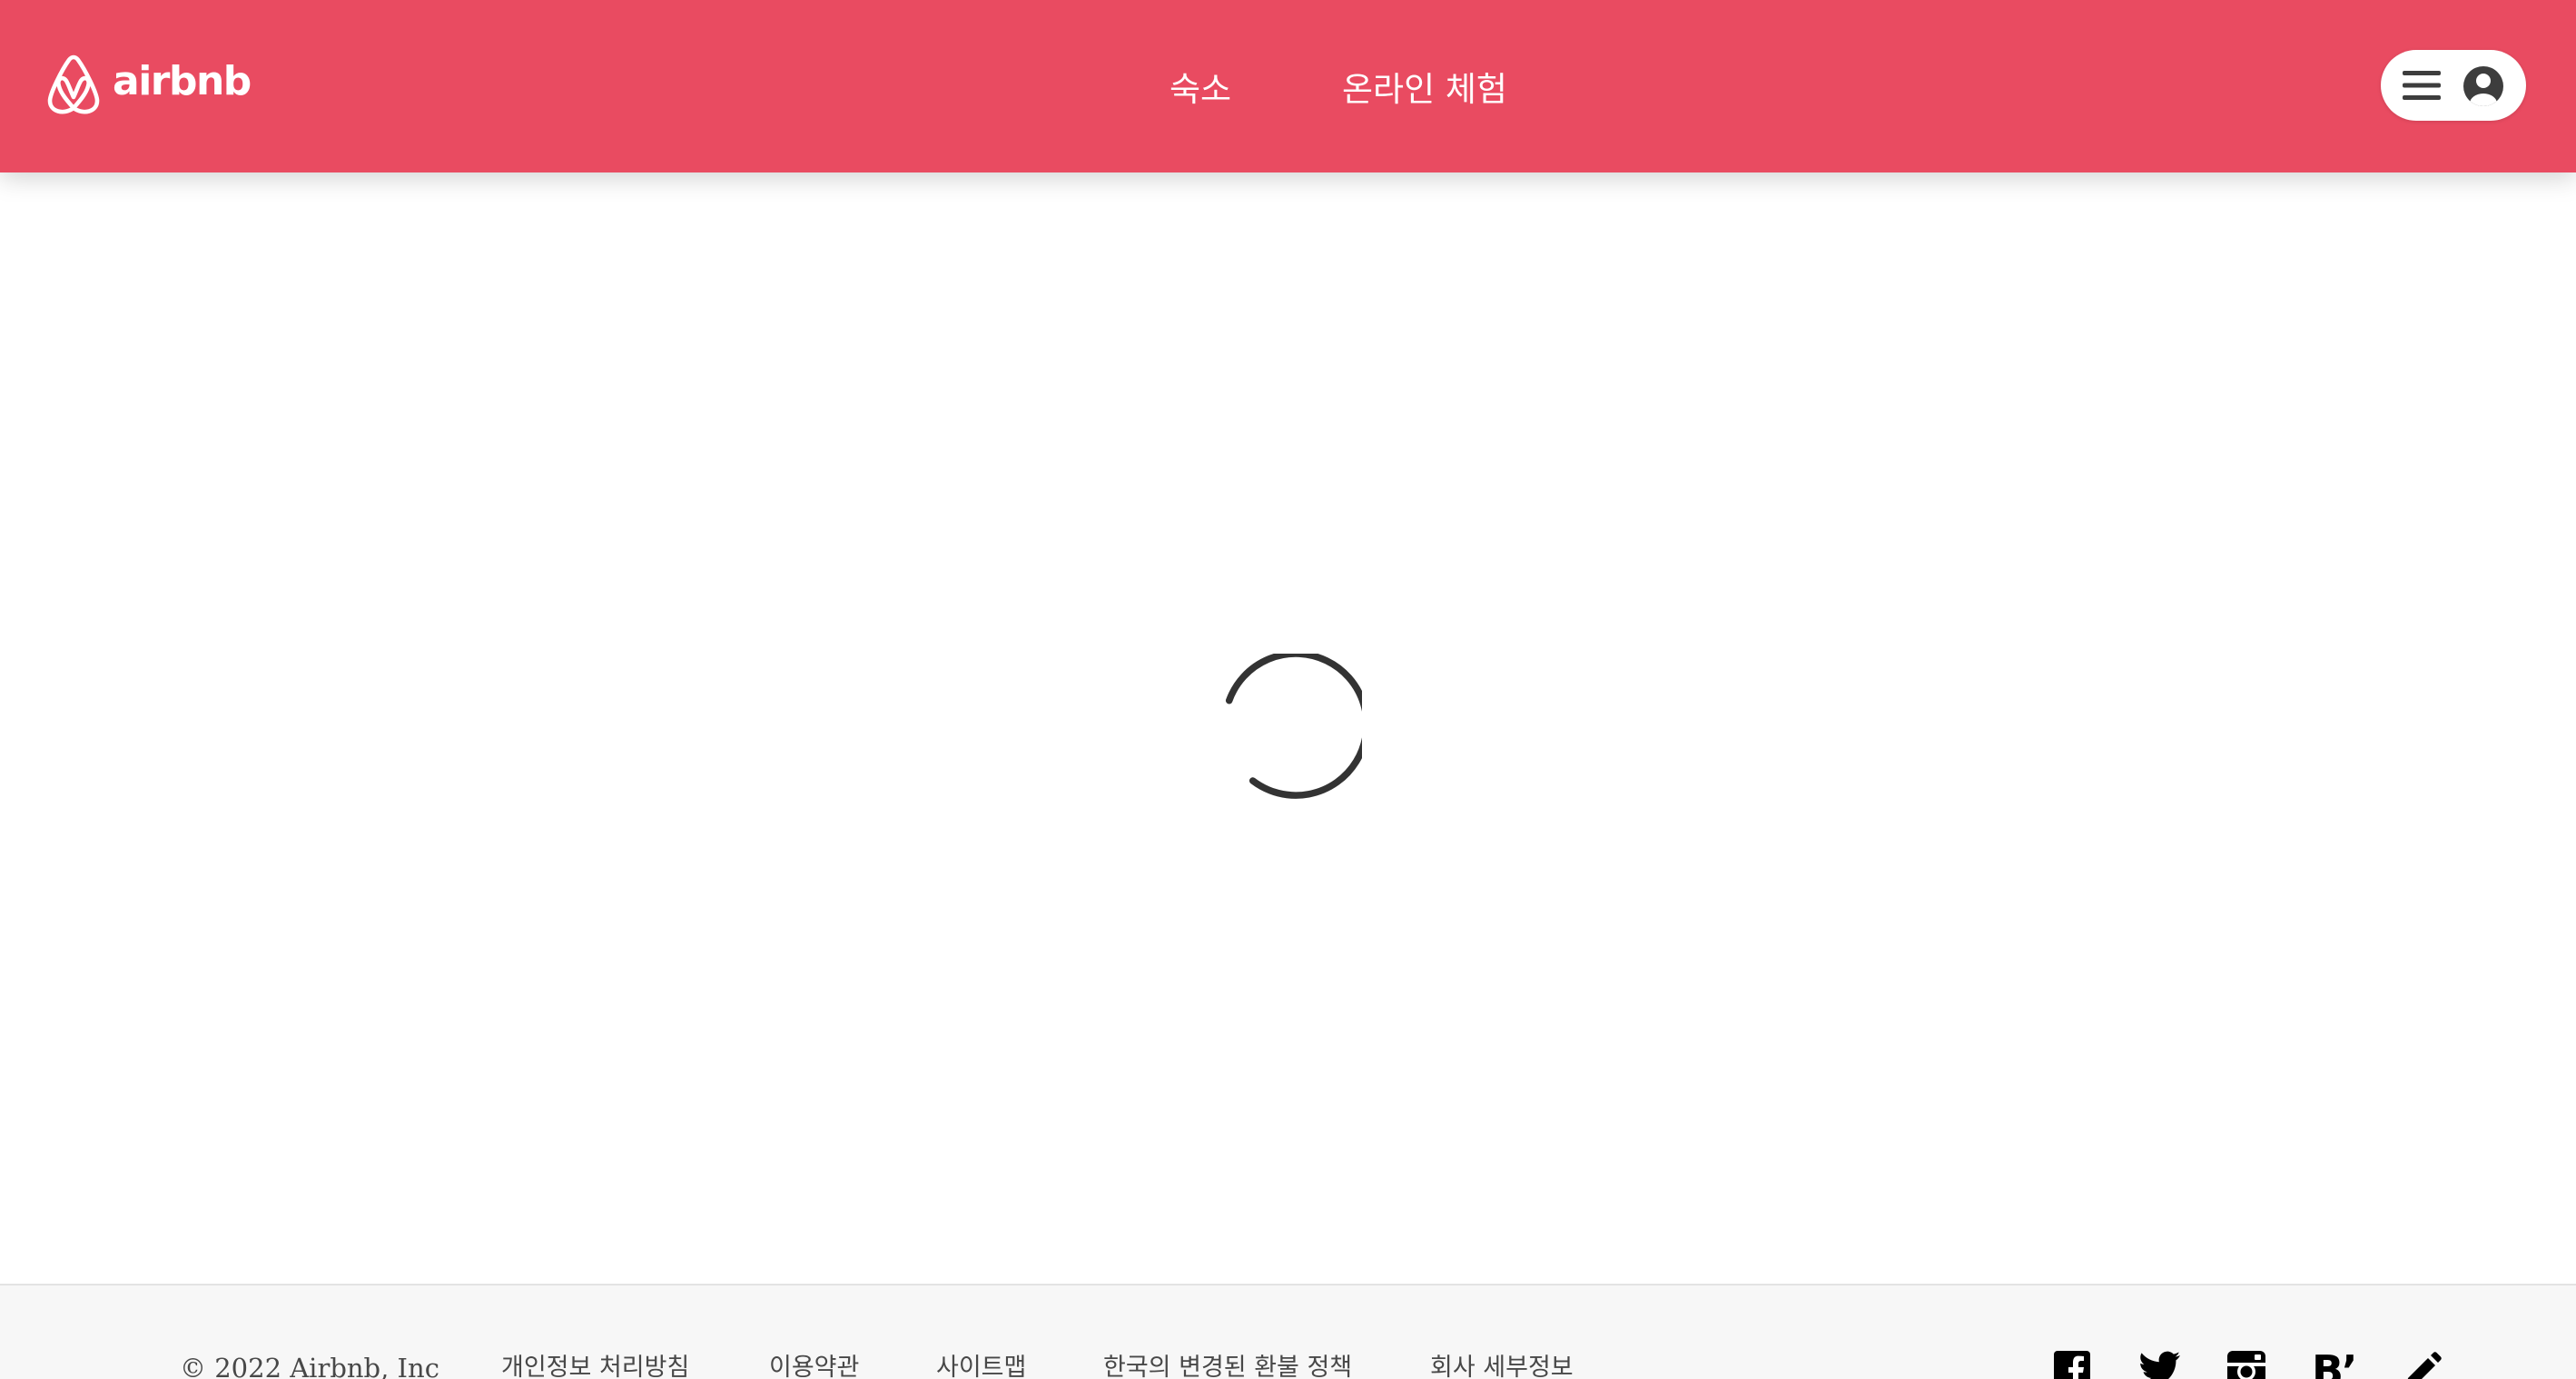 The width and height of the screenshot is (2576, 1379). I want to click on airbnb-logo-link: airbnb, so click(148, 85).